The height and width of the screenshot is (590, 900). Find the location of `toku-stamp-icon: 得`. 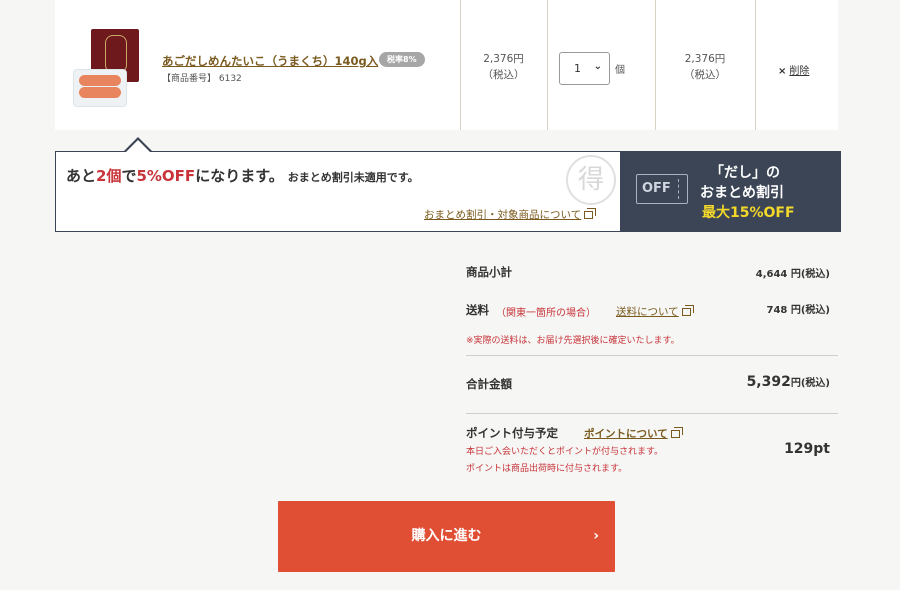

toku-stamp-icon: 得 is located at coordinates (591, 180).